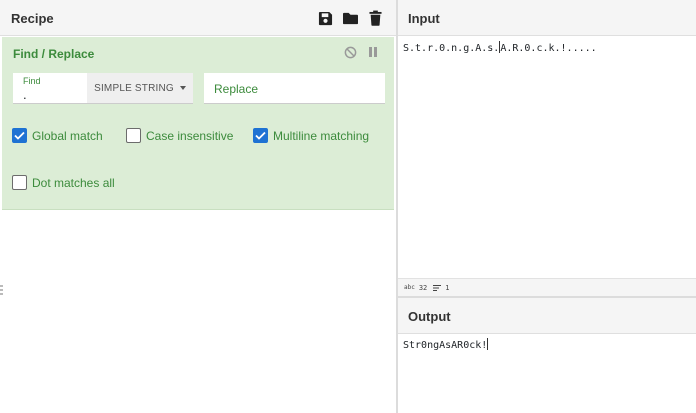 The width and height of the screenshot is (696, 413). What do you see at coordinates (547, 355) in the screenshot?
I see `output-pane: Output Str0ngAsAR0ck!` at bounding box center [547, 355].